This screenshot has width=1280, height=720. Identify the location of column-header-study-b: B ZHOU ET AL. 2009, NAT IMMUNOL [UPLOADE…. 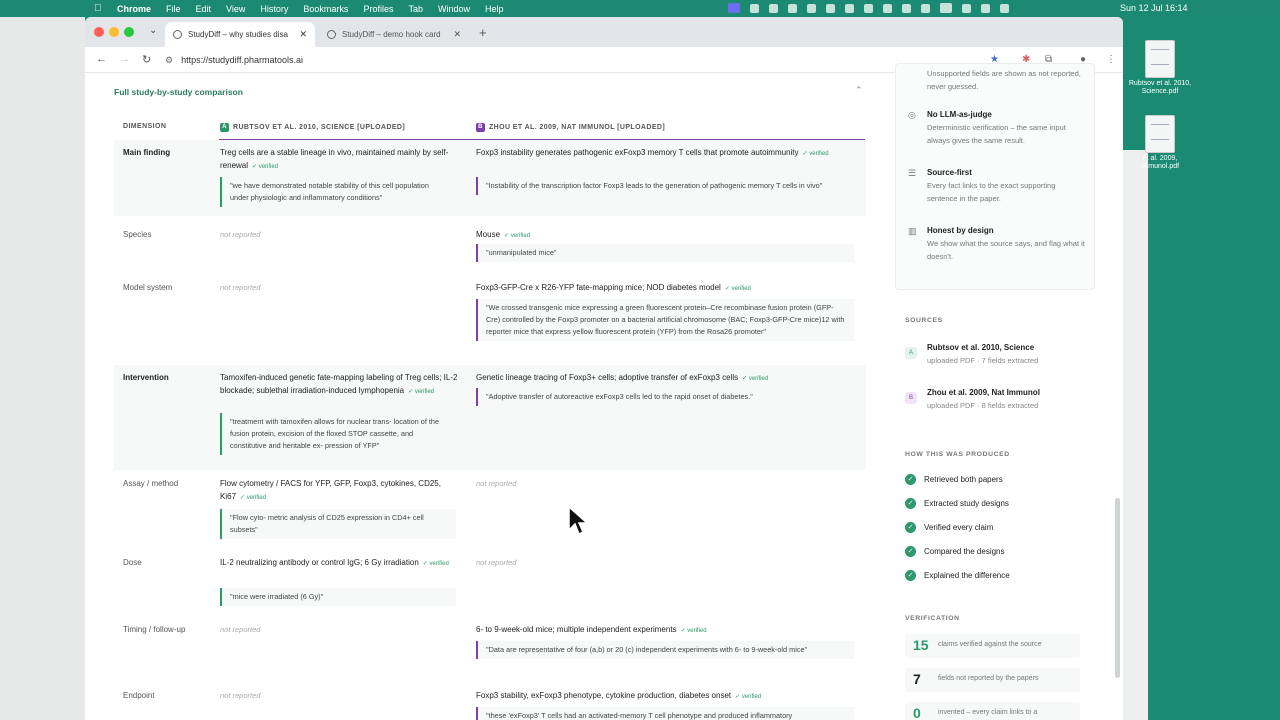
(570, 127).